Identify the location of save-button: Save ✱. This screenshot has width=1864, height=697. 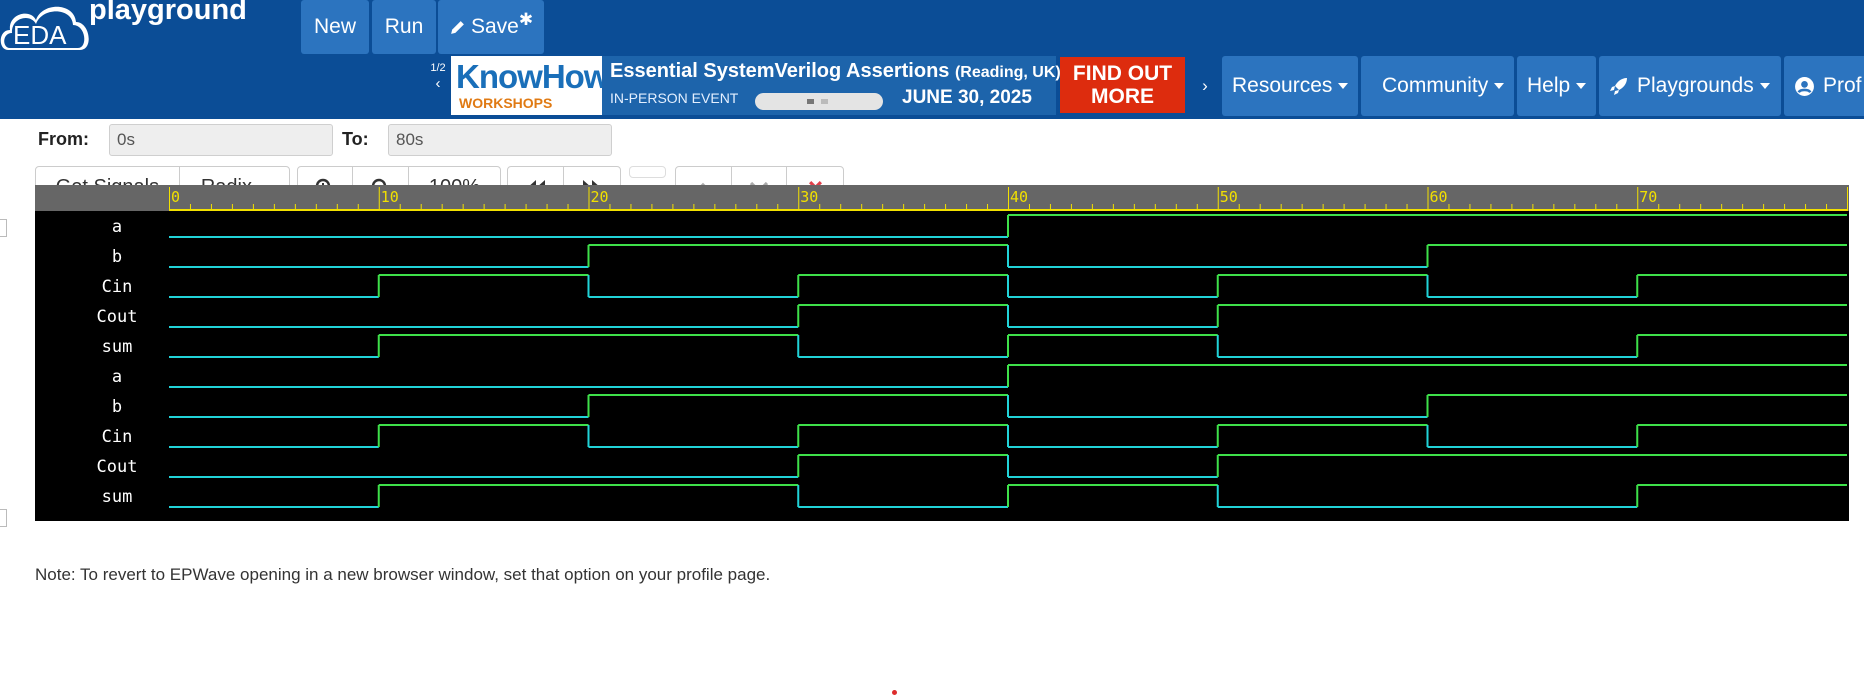
(491, 27).